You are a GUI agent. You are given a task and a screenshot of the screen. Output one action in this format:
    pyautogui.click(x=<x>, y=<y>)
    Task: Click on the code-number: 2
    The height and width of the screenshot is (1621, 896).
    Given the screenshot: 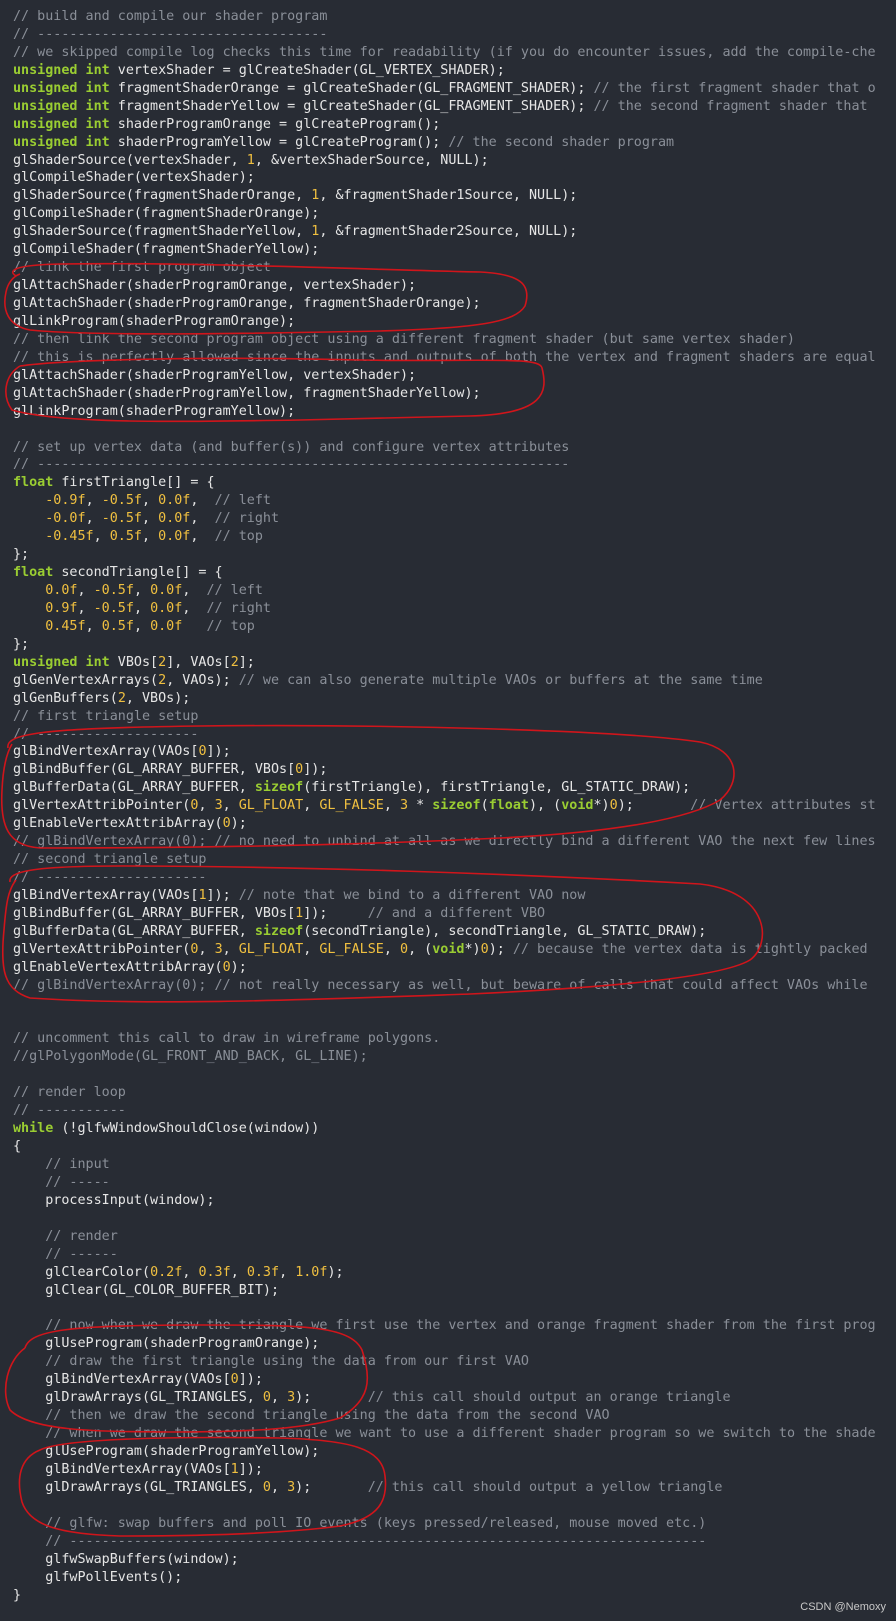 What is the action you would take?
    pyautogui.click(x=234, y=662)
    